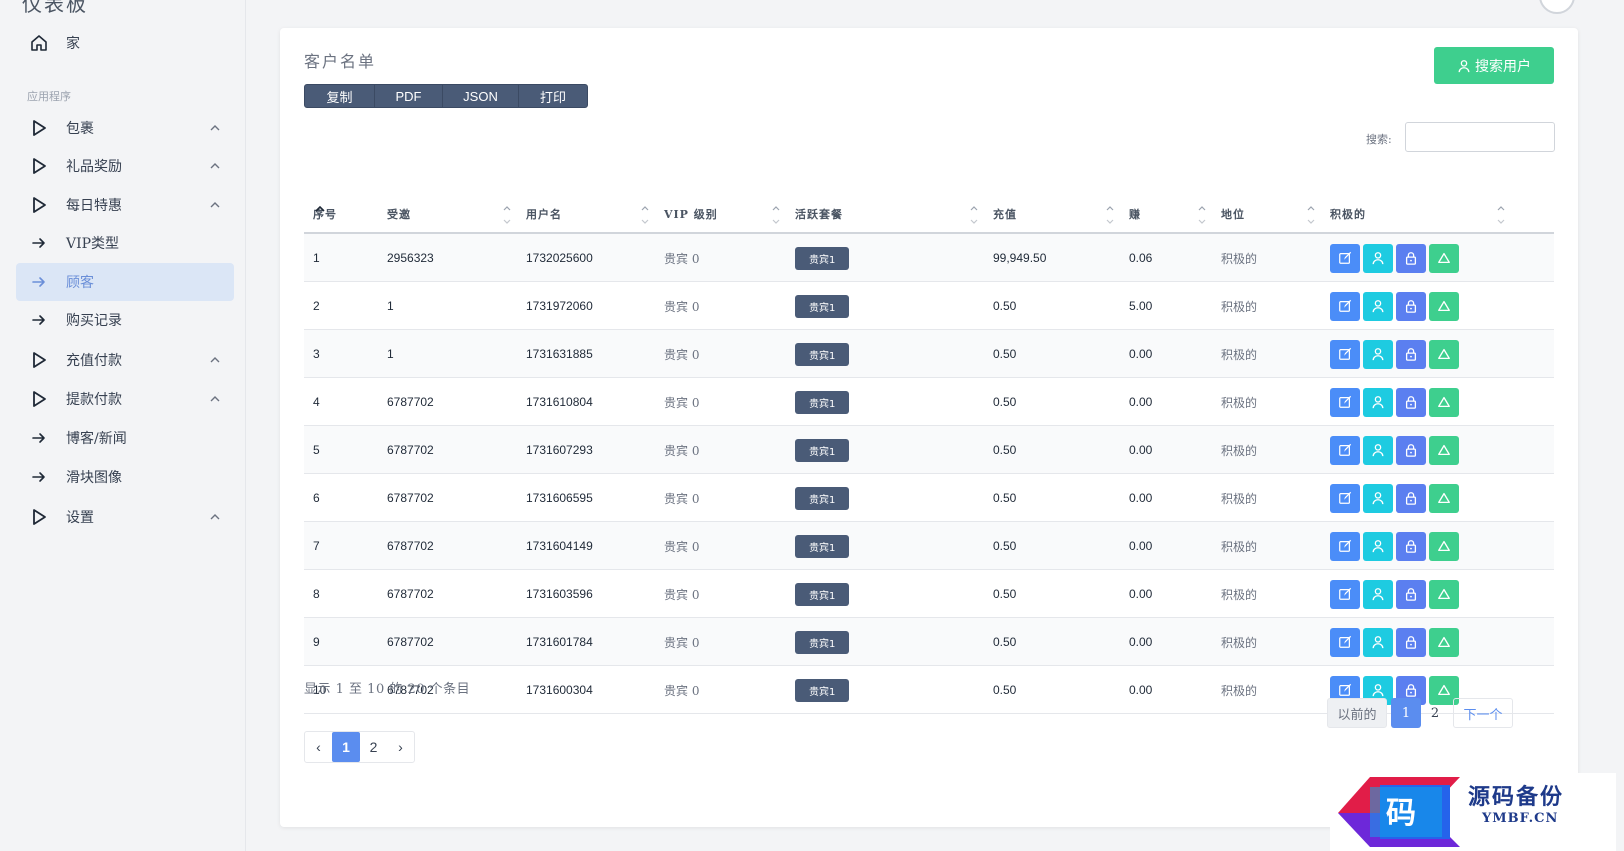 This screenshot has width=1624, height=851. I want to click on sidebar-item-3: 每日特惠, so click(125, 205).